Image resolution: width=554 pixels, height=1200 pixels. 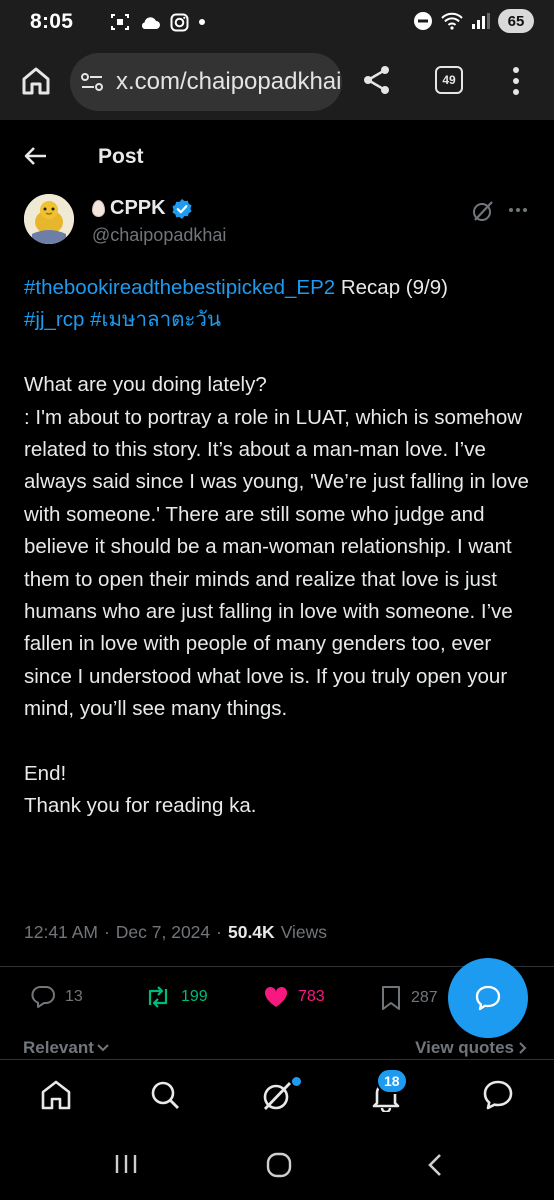 What do you see at coordinates (179, 22) in the screenshot?
I see `instagram-icon` at bounding box center [179, 22].